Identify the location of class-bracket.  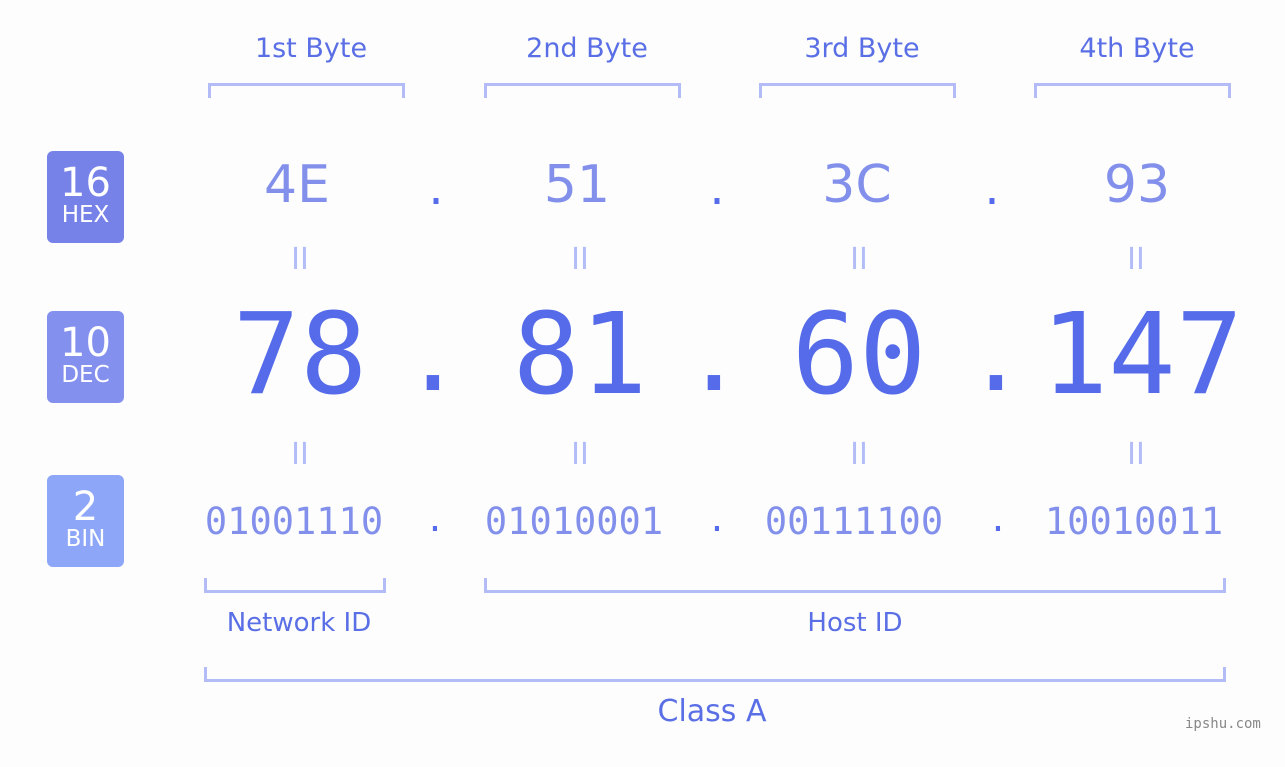
(715, 674).